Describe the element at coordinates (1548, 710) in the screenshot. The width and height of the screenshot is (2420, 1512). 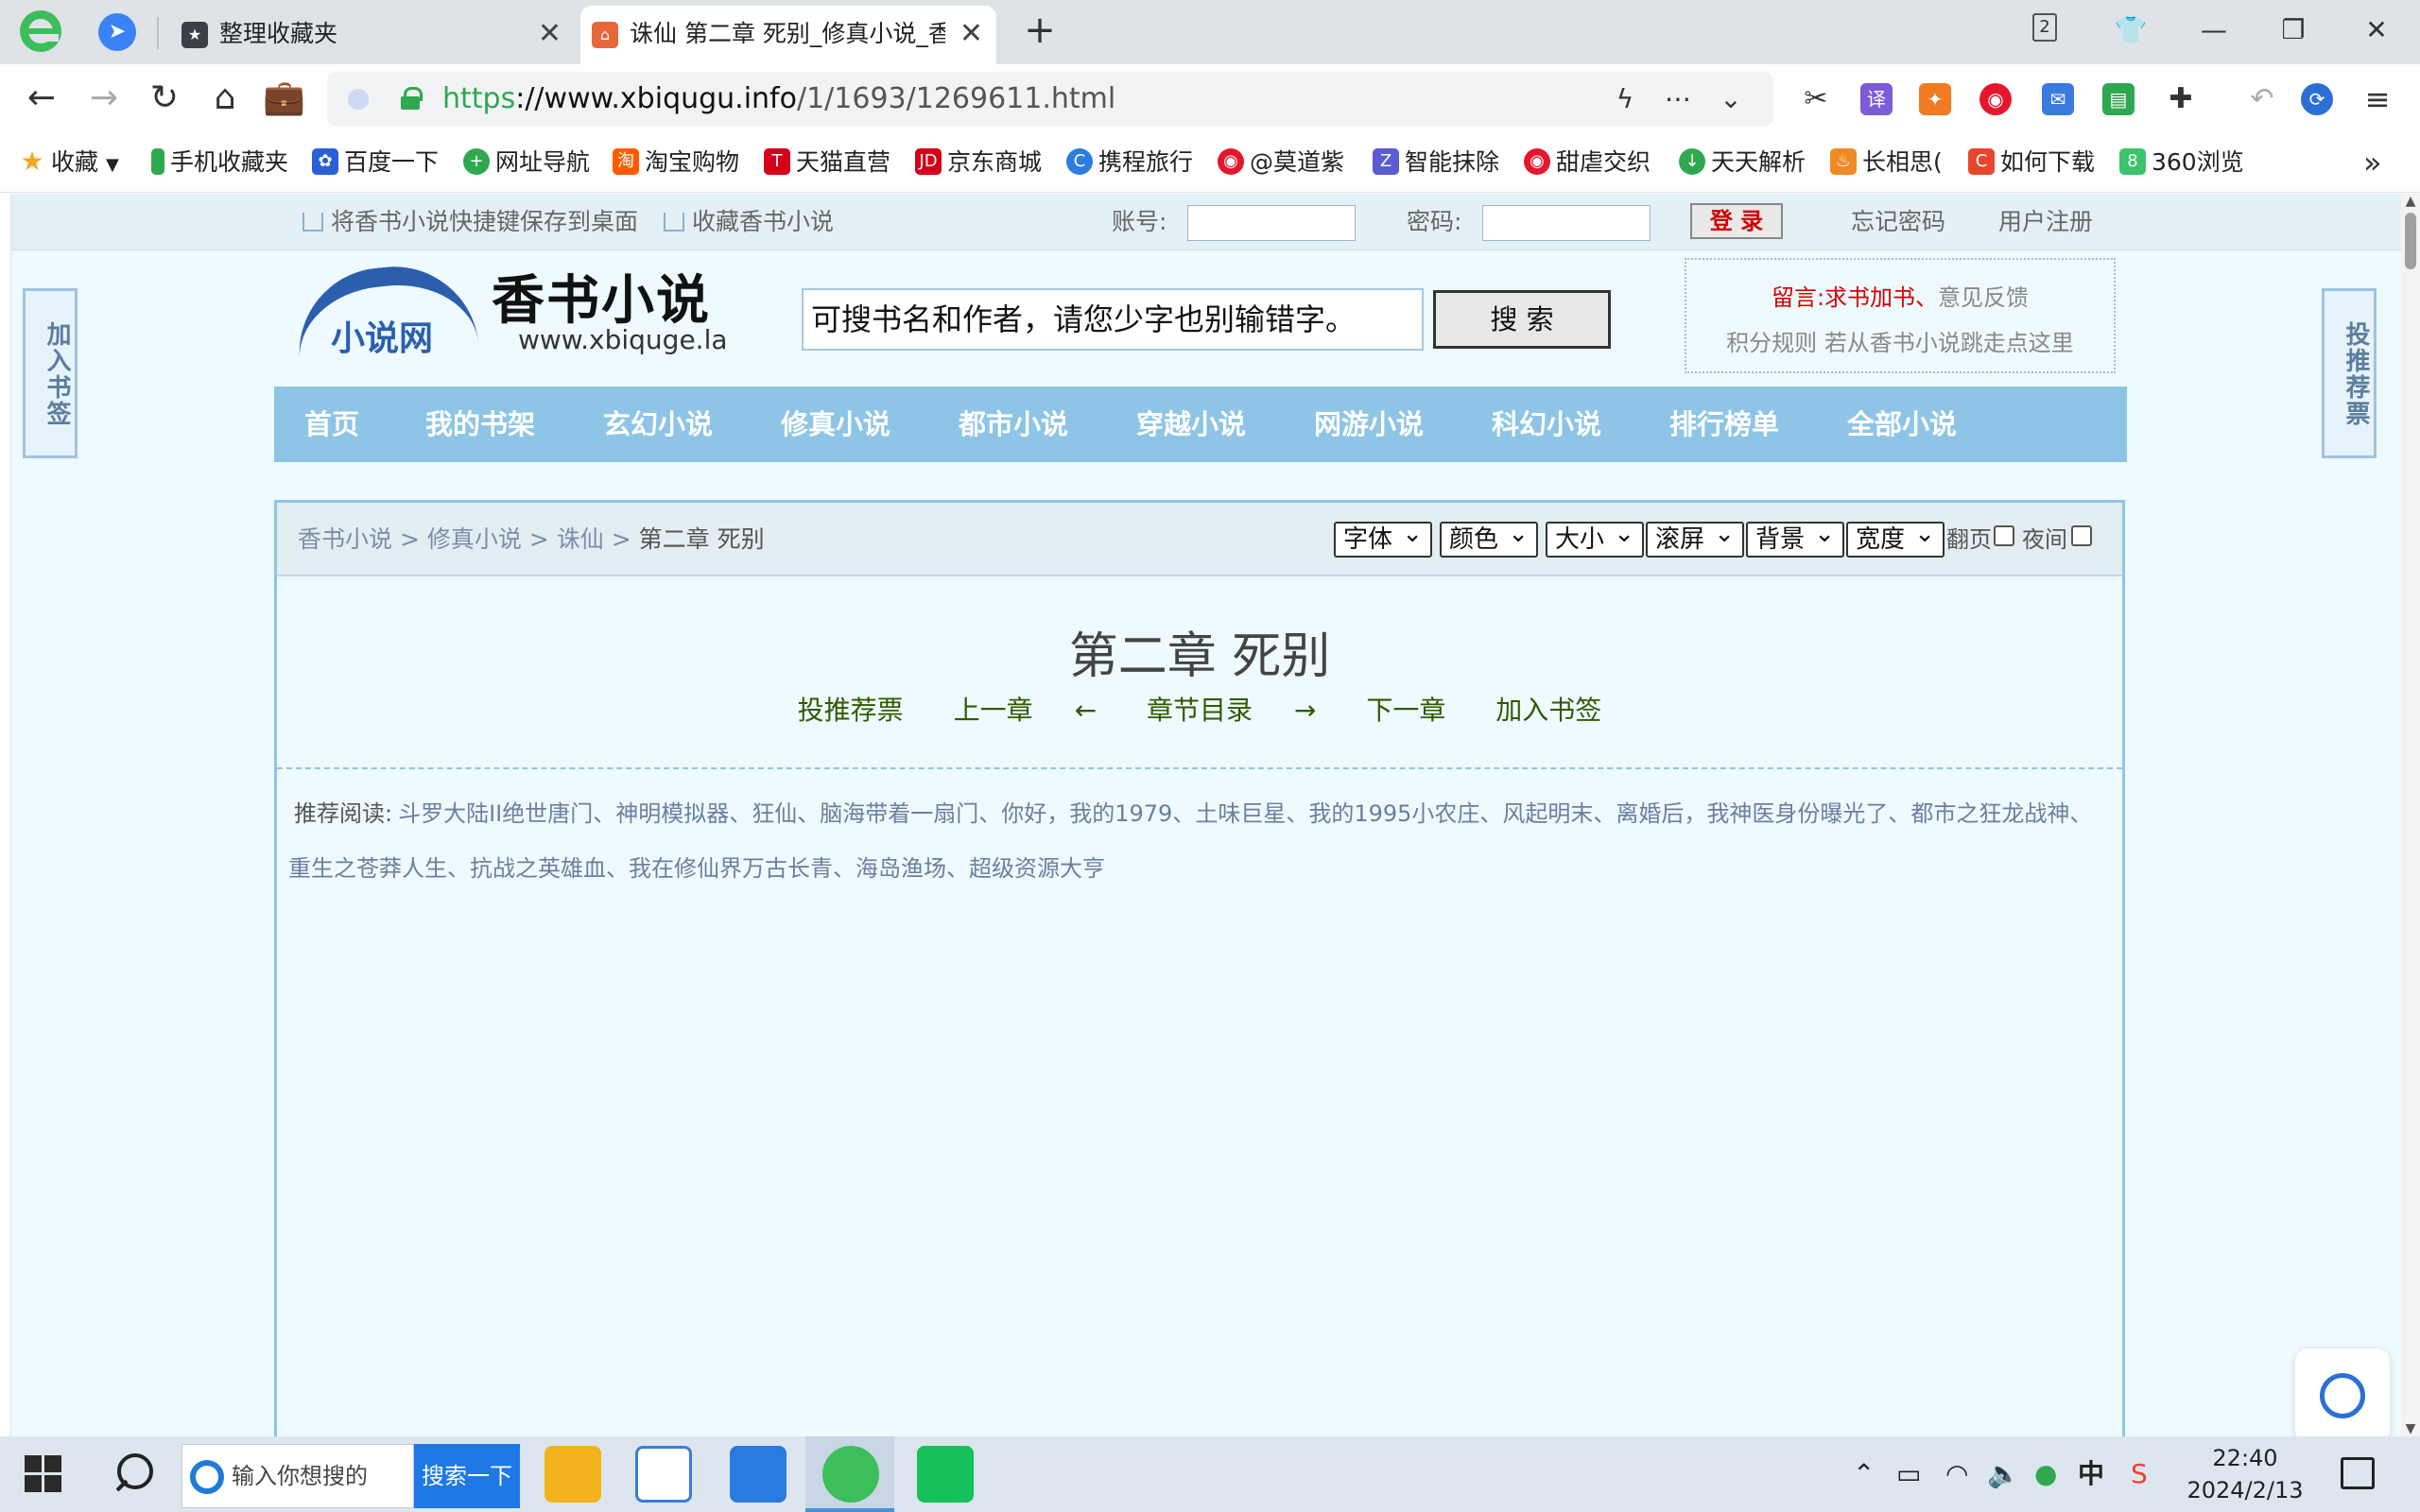
I see `add-bookmark-link: 加入书签` at that location.